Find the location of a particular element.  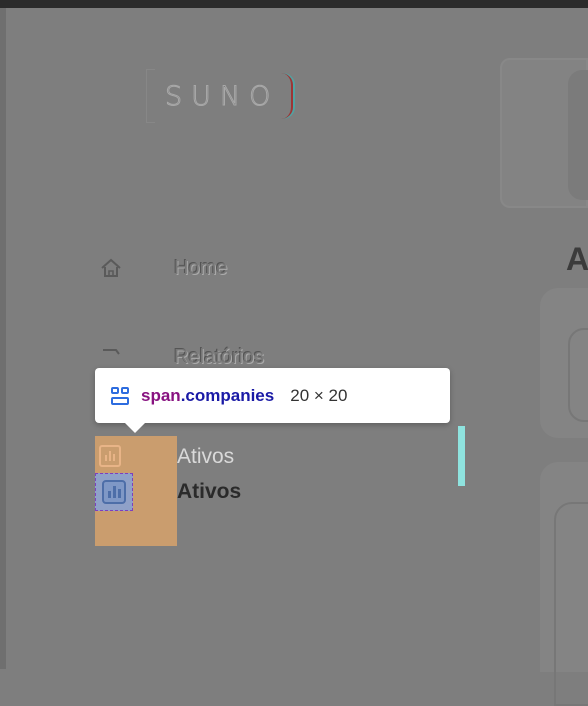

sidebar-item-label: Home is located at coordinates (201, 267).